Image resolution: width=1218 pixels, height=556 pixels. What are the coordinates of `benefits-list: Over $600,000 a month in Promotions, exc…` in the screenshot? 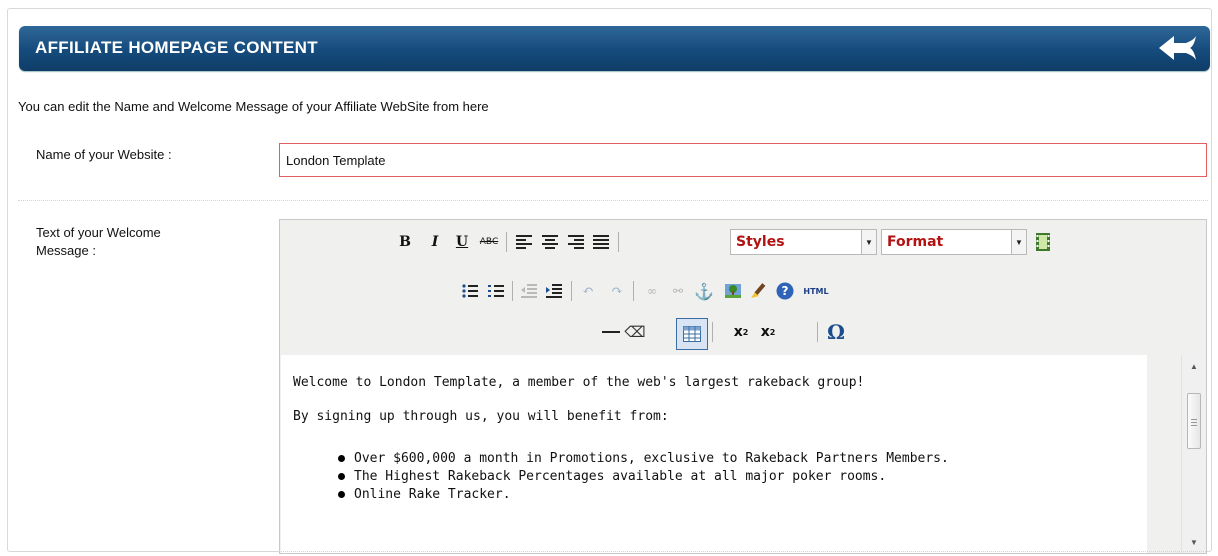 It's located at (738, 478).